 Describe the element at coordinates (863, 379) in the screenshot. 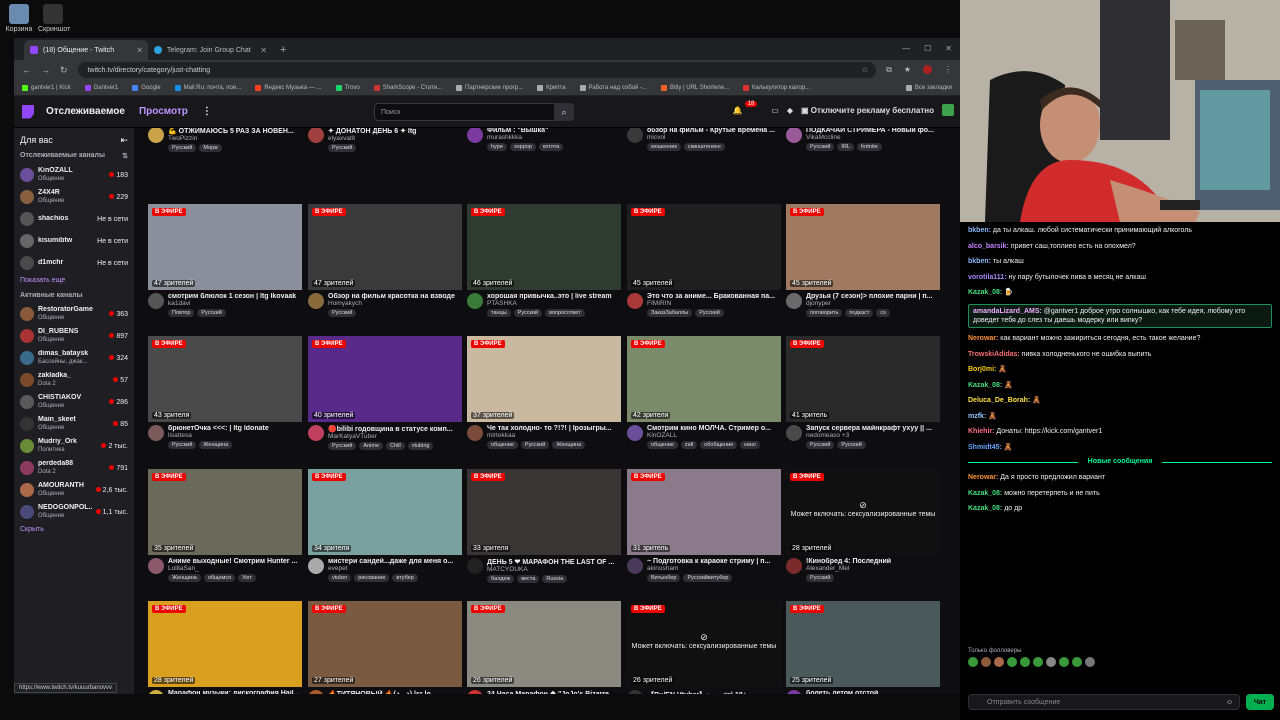

I see `stream-thumbnail: В ЭФИРЕ 41 зритель` at that location.